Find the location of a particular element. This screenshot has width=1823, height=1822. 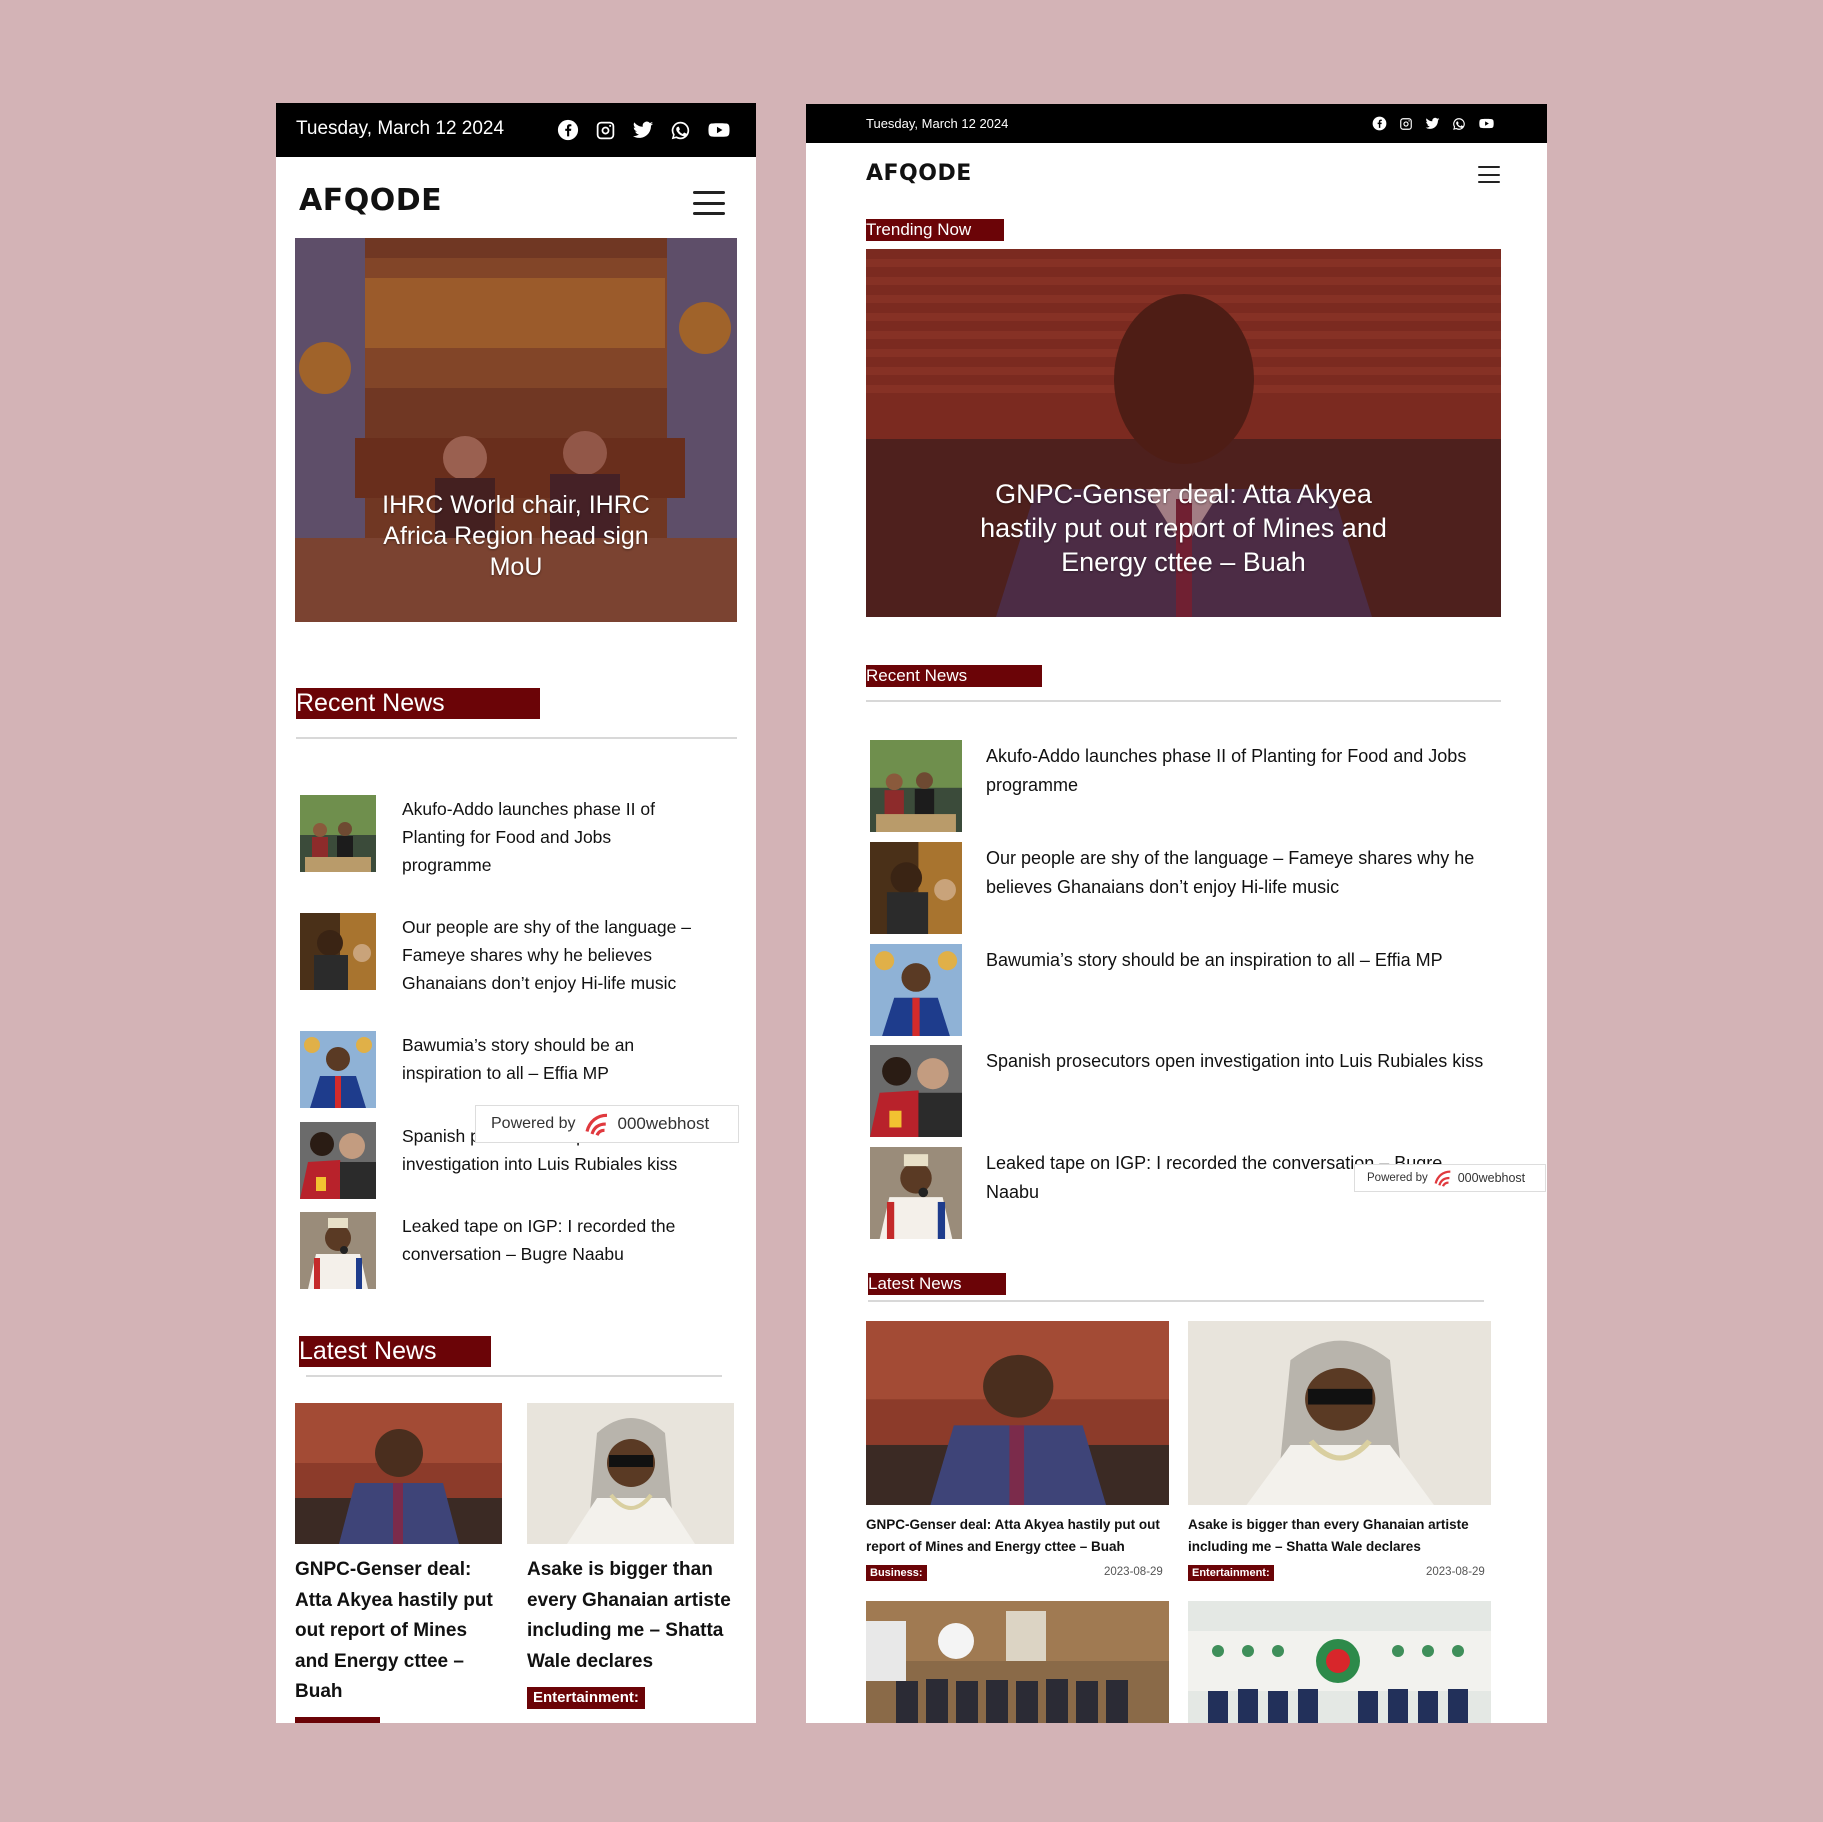

trending-now-label: Trending Now is located at coordinates (935, 230).